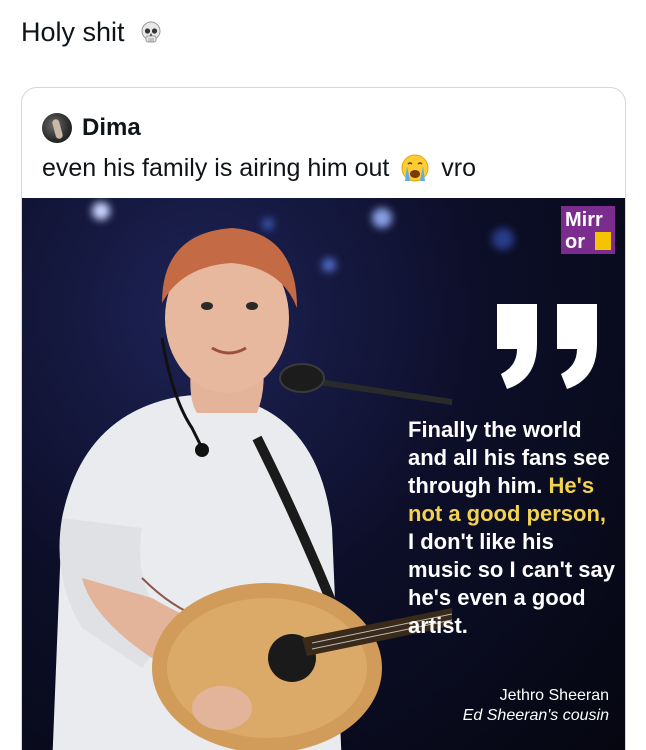 Image resolution: width=646 pixels, height=750 pixels. I want to click on stage-light, so click(503, 239).